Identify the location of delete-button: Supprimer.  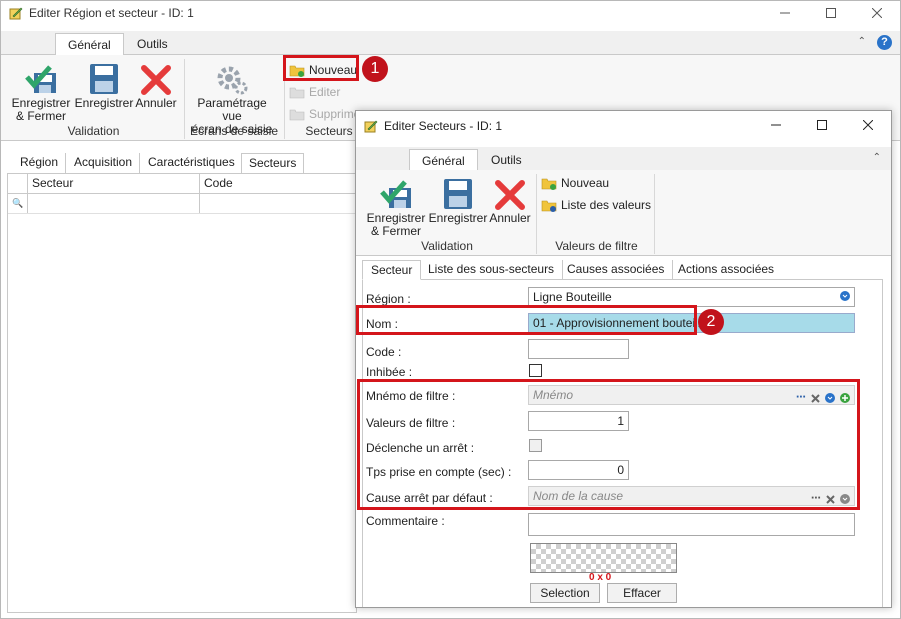
(326, 114).